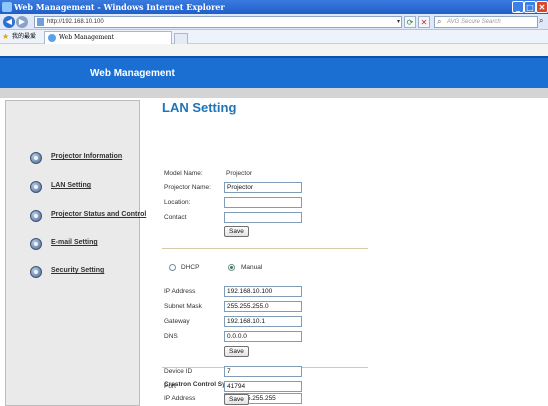  I want to click on contact-field, so click(263, 217).